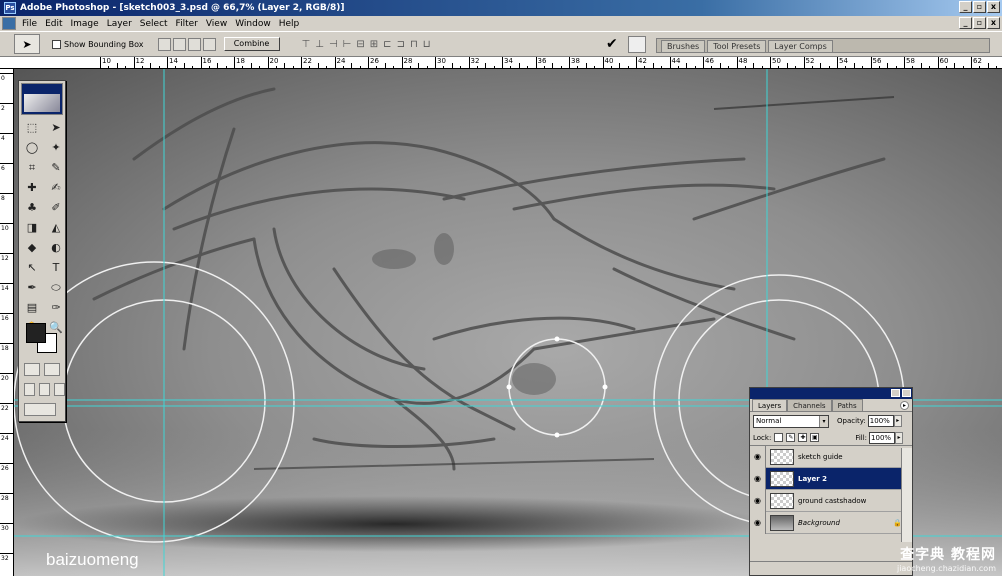 This screenshot has width=1002, height=576. I want to click on menu-file: File, so click(29, 24).